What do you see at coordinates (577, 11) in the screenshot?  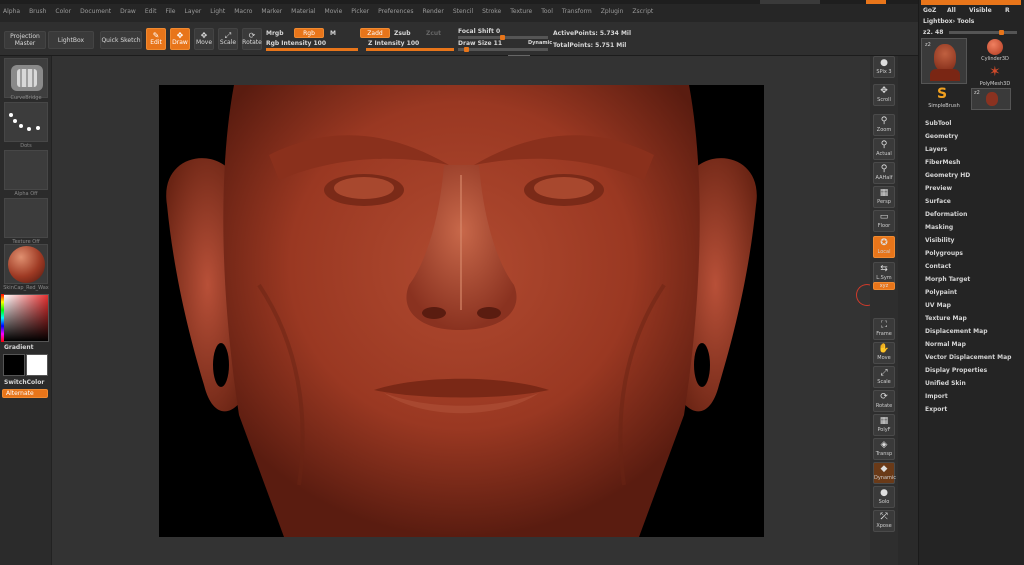 I see `menu-item: Transform` at bounding box center [577, 11].